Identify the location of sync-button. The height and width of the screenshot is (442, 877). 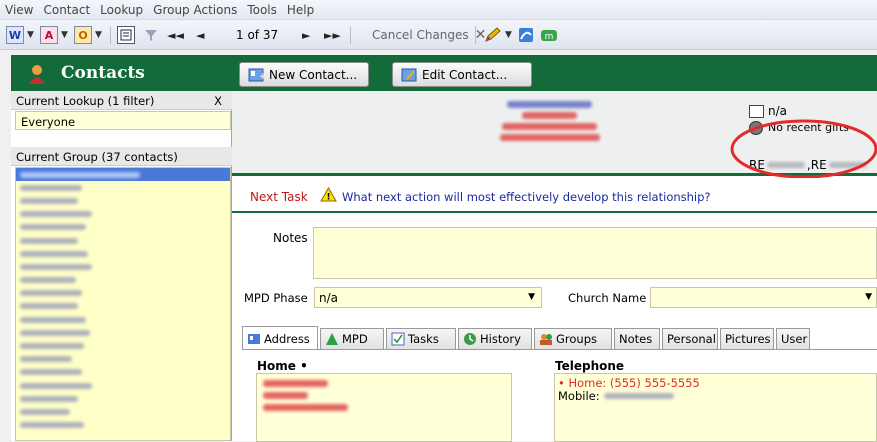
(526, 35).